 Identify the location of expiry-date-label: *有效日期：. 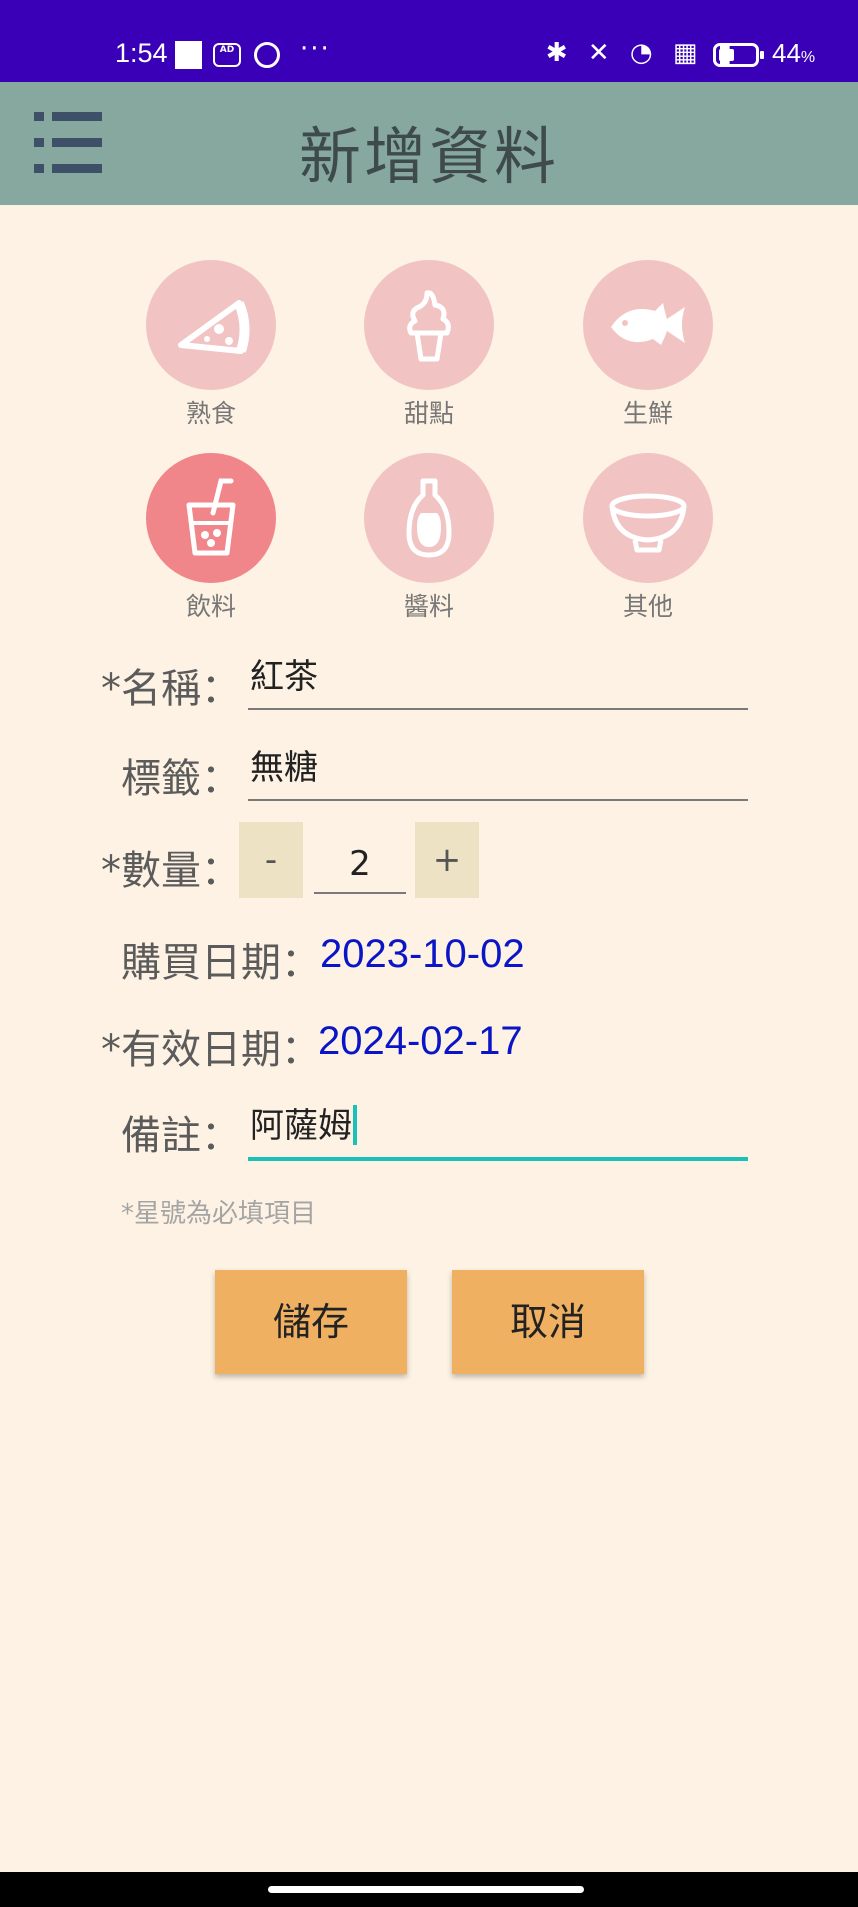
(211, 1050).